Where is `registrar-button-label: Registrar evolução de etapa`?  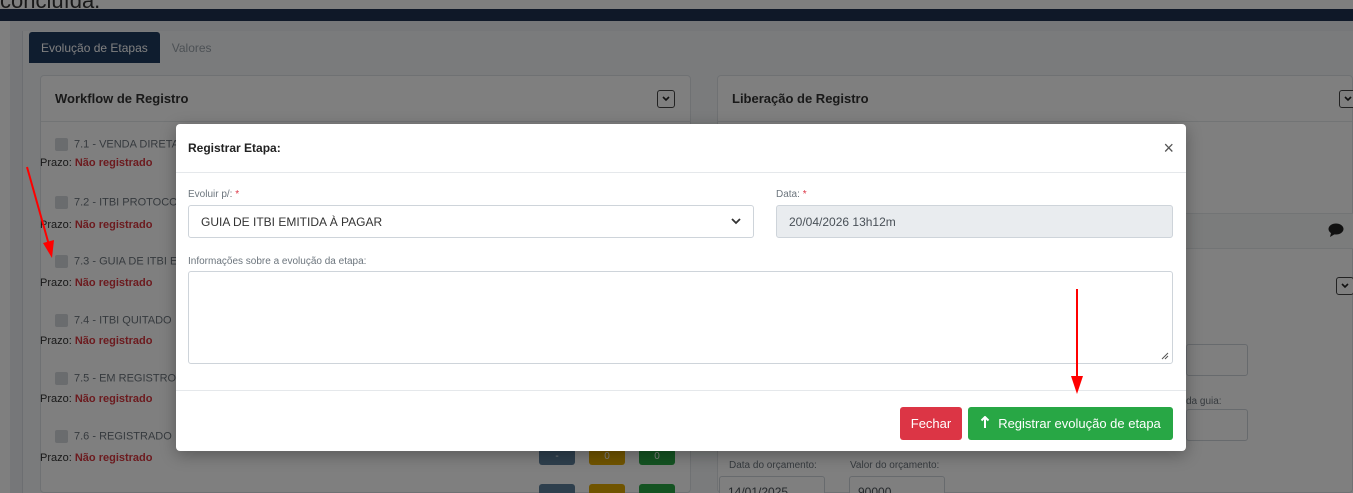
registrar-button-label: Registrar evolução de etapa is located at coordinates (1079, 423).